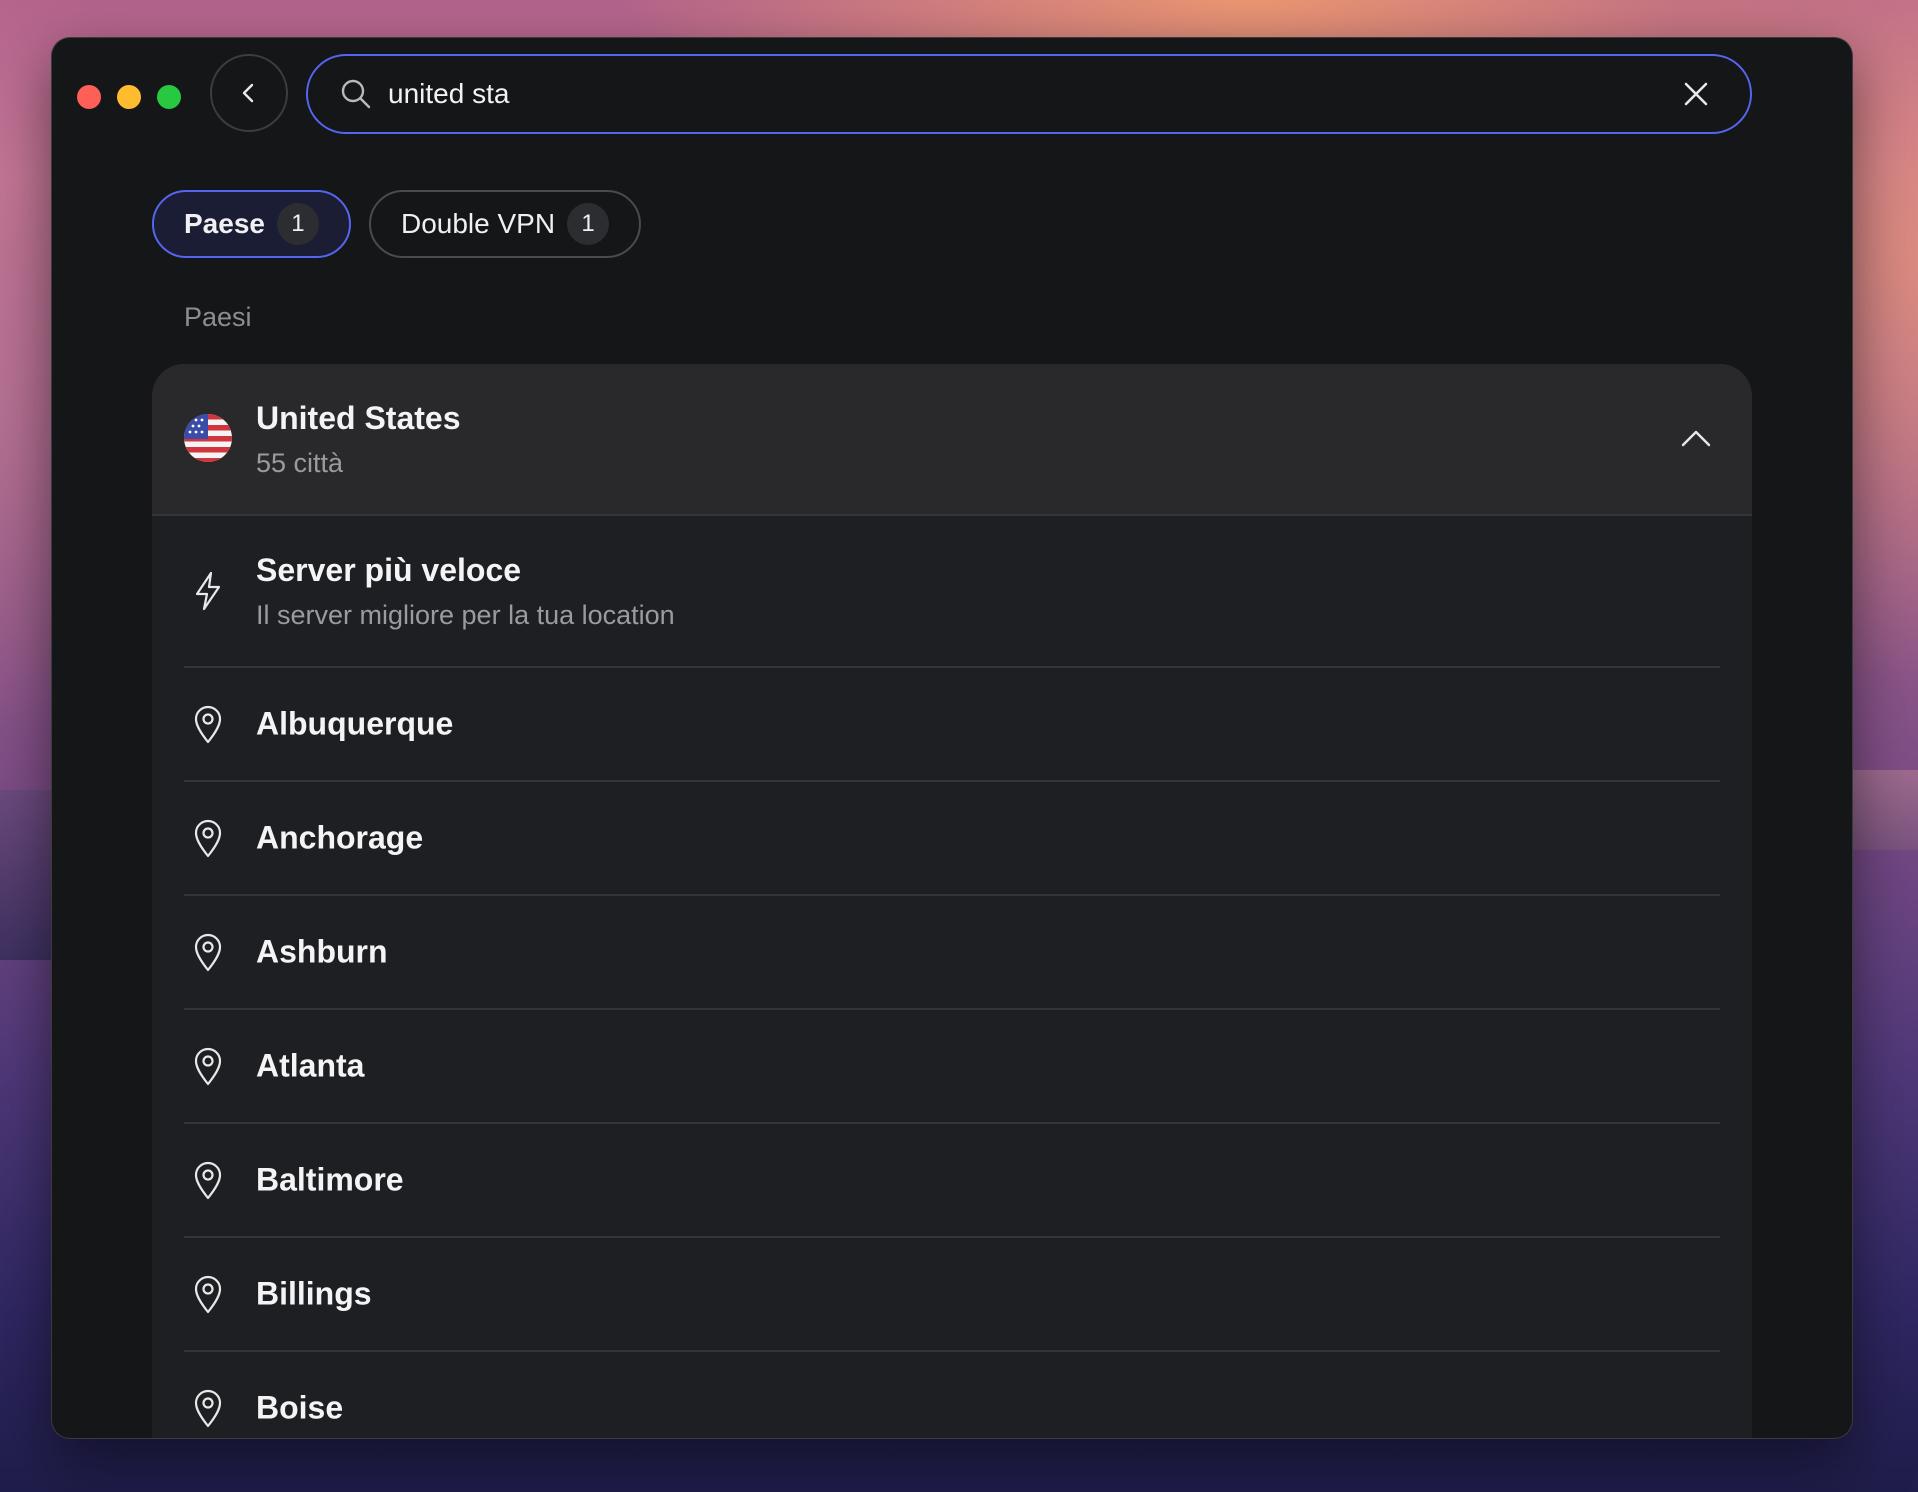  I want to click on city-name: Atlanta, so click(310, 1065).